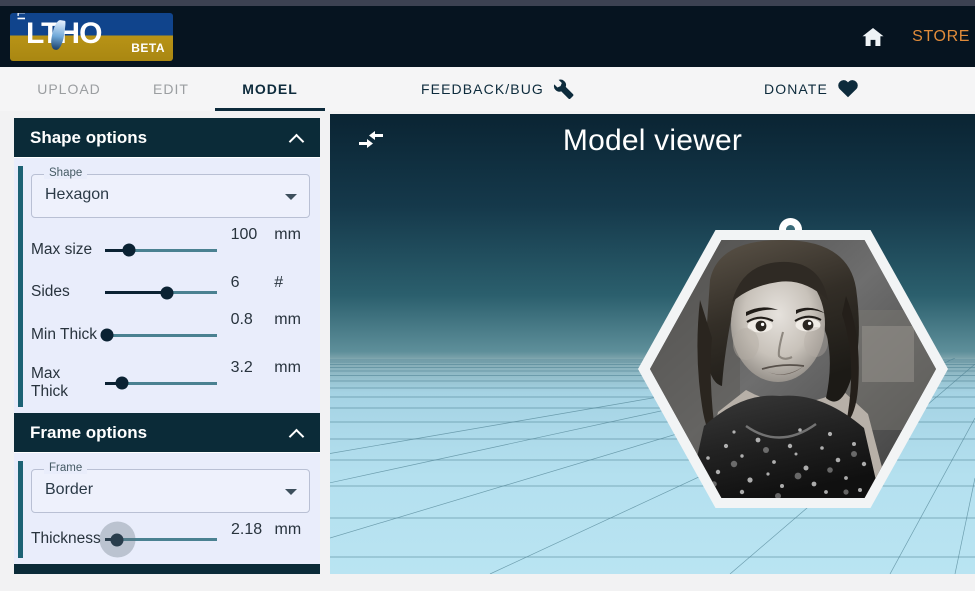 This screenshot has height=591, width=975. Describe the element at coordinates (77, 194) in the screenshot. I see `shape-select-value: Hexagon` at that location.